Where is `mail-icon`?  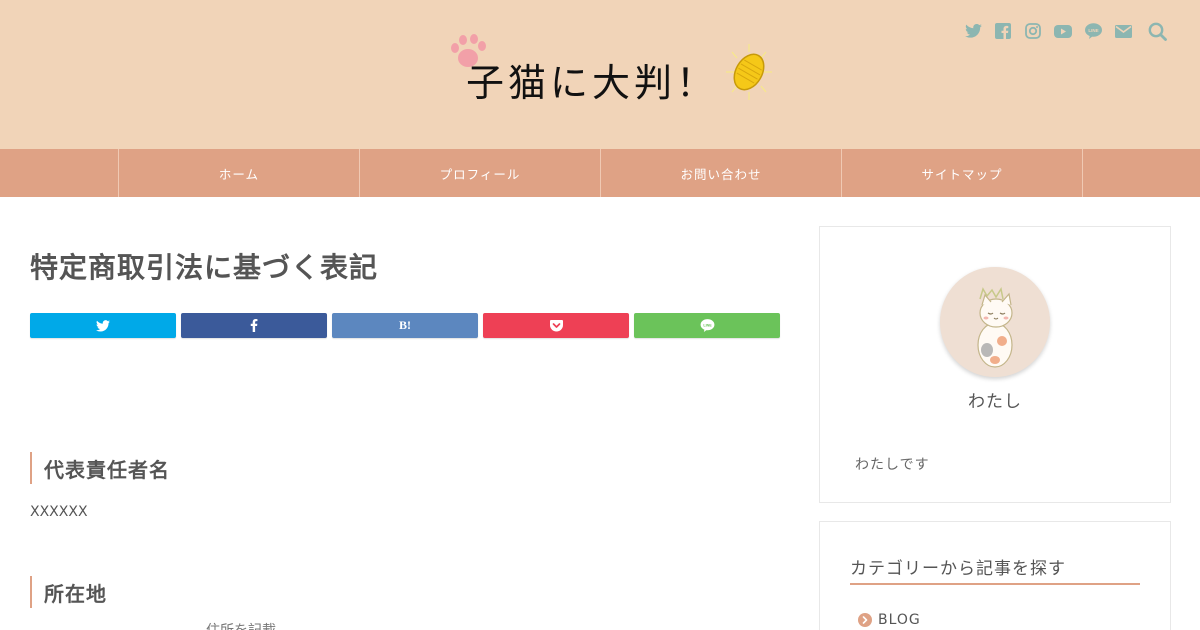 mail-icon is located at coordinates (1123, 31).